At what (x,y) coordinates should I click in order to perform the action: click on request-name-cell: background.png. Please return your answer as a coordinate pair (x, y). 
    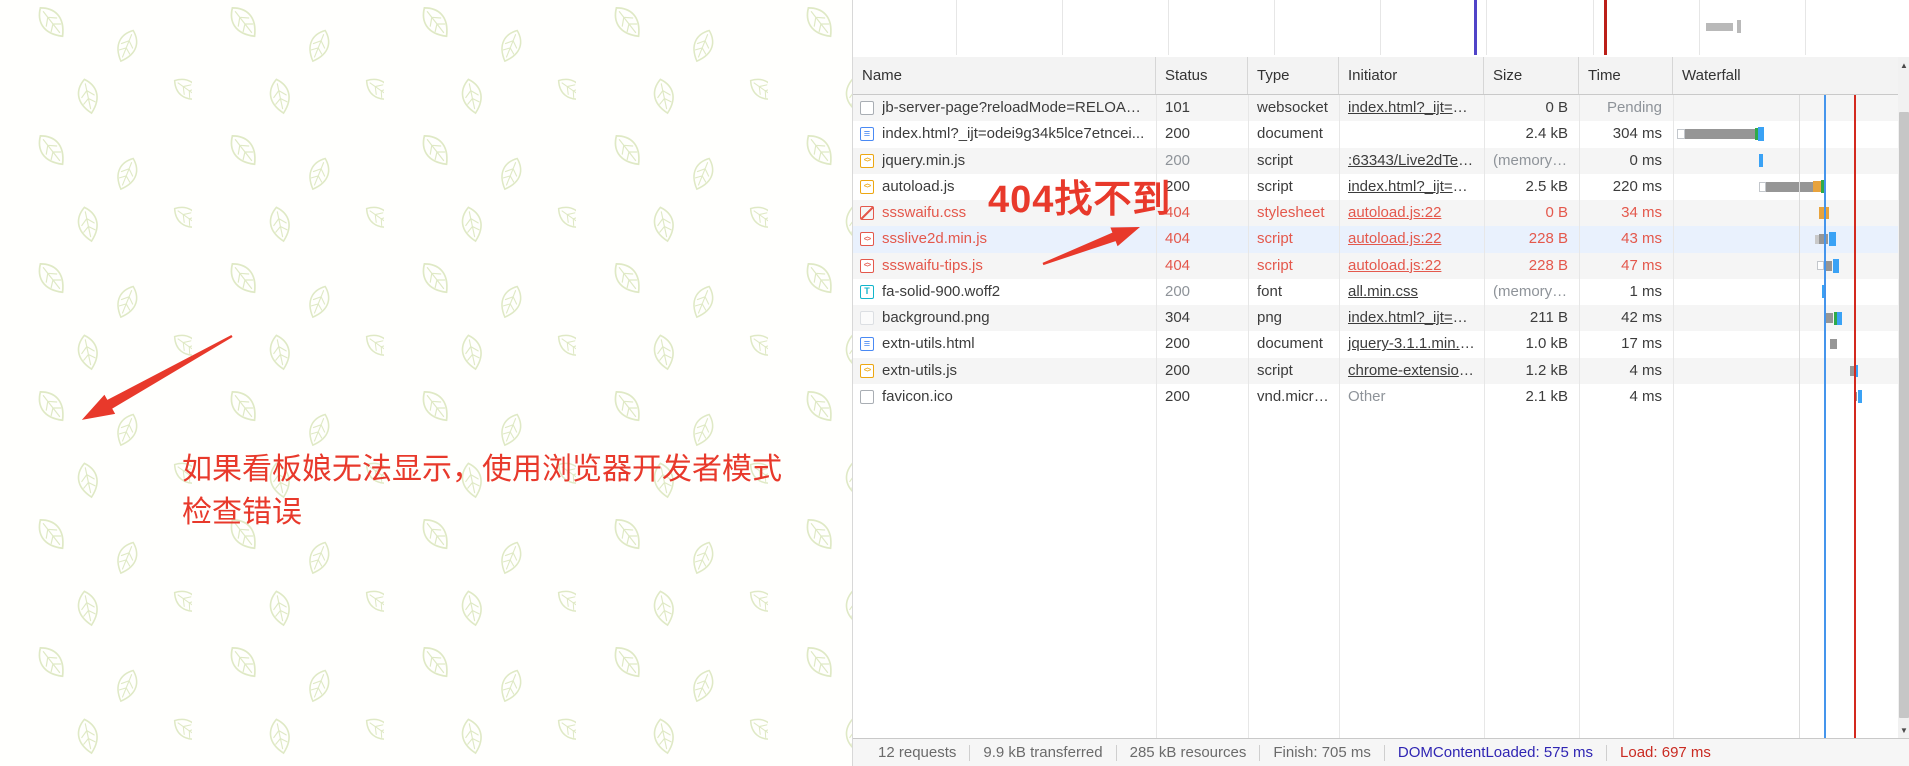
    Looking at the image, I should click on (1004, 318).